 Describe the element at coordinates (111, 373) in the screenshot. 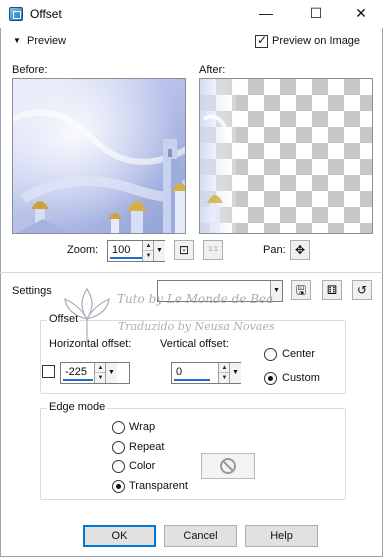

I see `horizontal-dropdown-arrow: ▼` at that location.